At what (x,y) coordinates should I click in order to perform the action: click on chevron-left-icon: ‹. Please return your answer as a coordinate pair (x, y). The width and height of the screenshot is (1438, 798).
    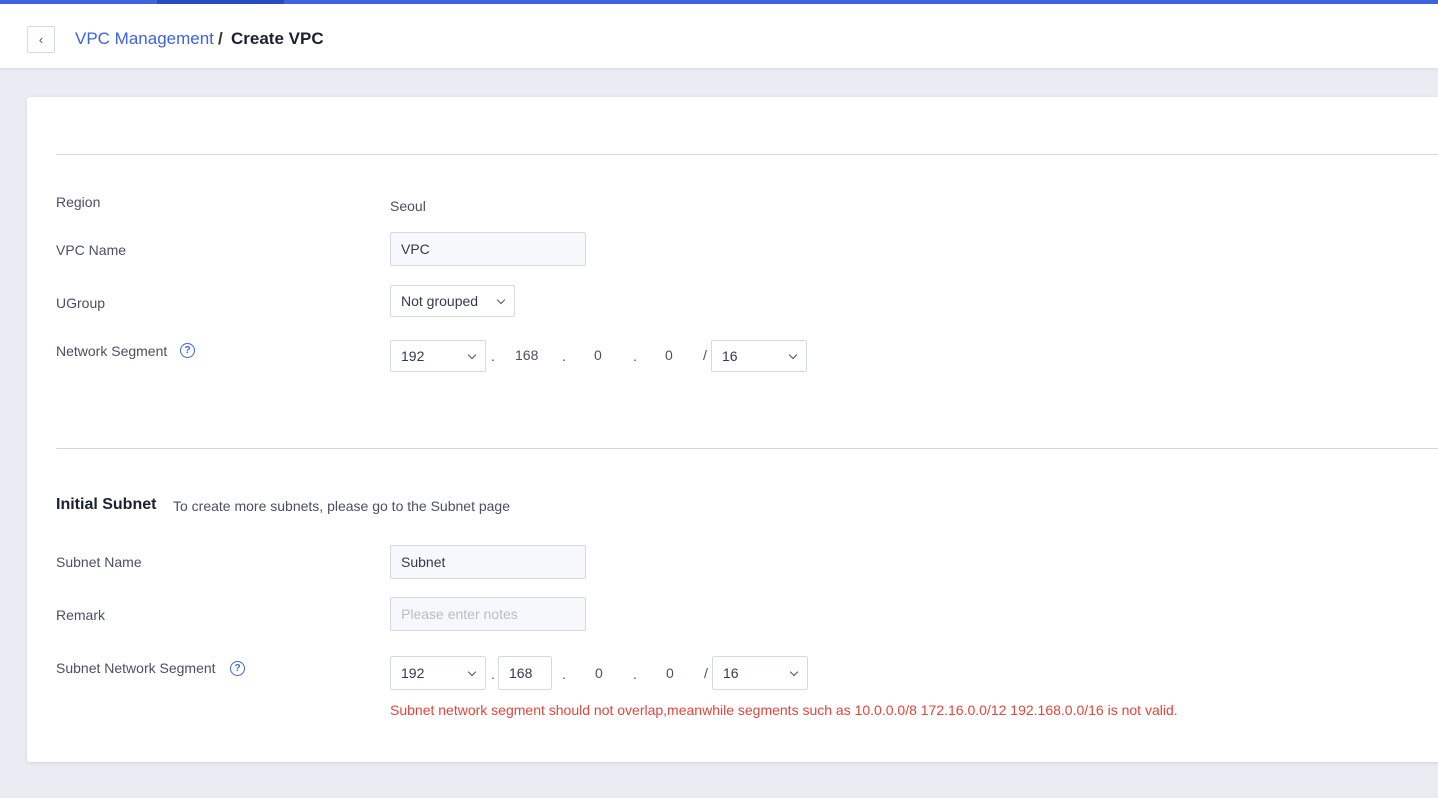
    Looking at the image, I should click on (41, 39).